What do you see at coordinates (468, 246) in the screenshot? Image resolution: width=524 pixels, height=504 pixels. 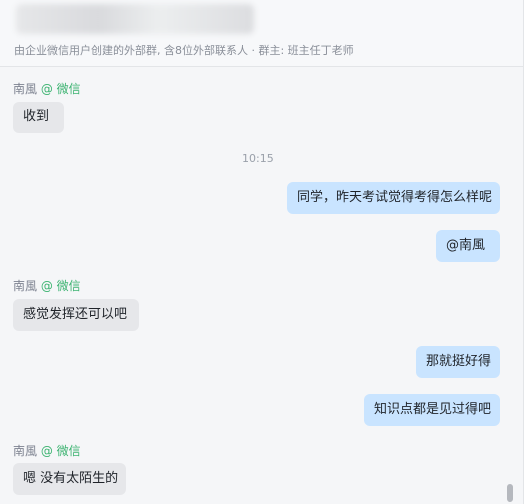 I see `outgoing-message-bubble: @南風` at bounding box center [468, 246].